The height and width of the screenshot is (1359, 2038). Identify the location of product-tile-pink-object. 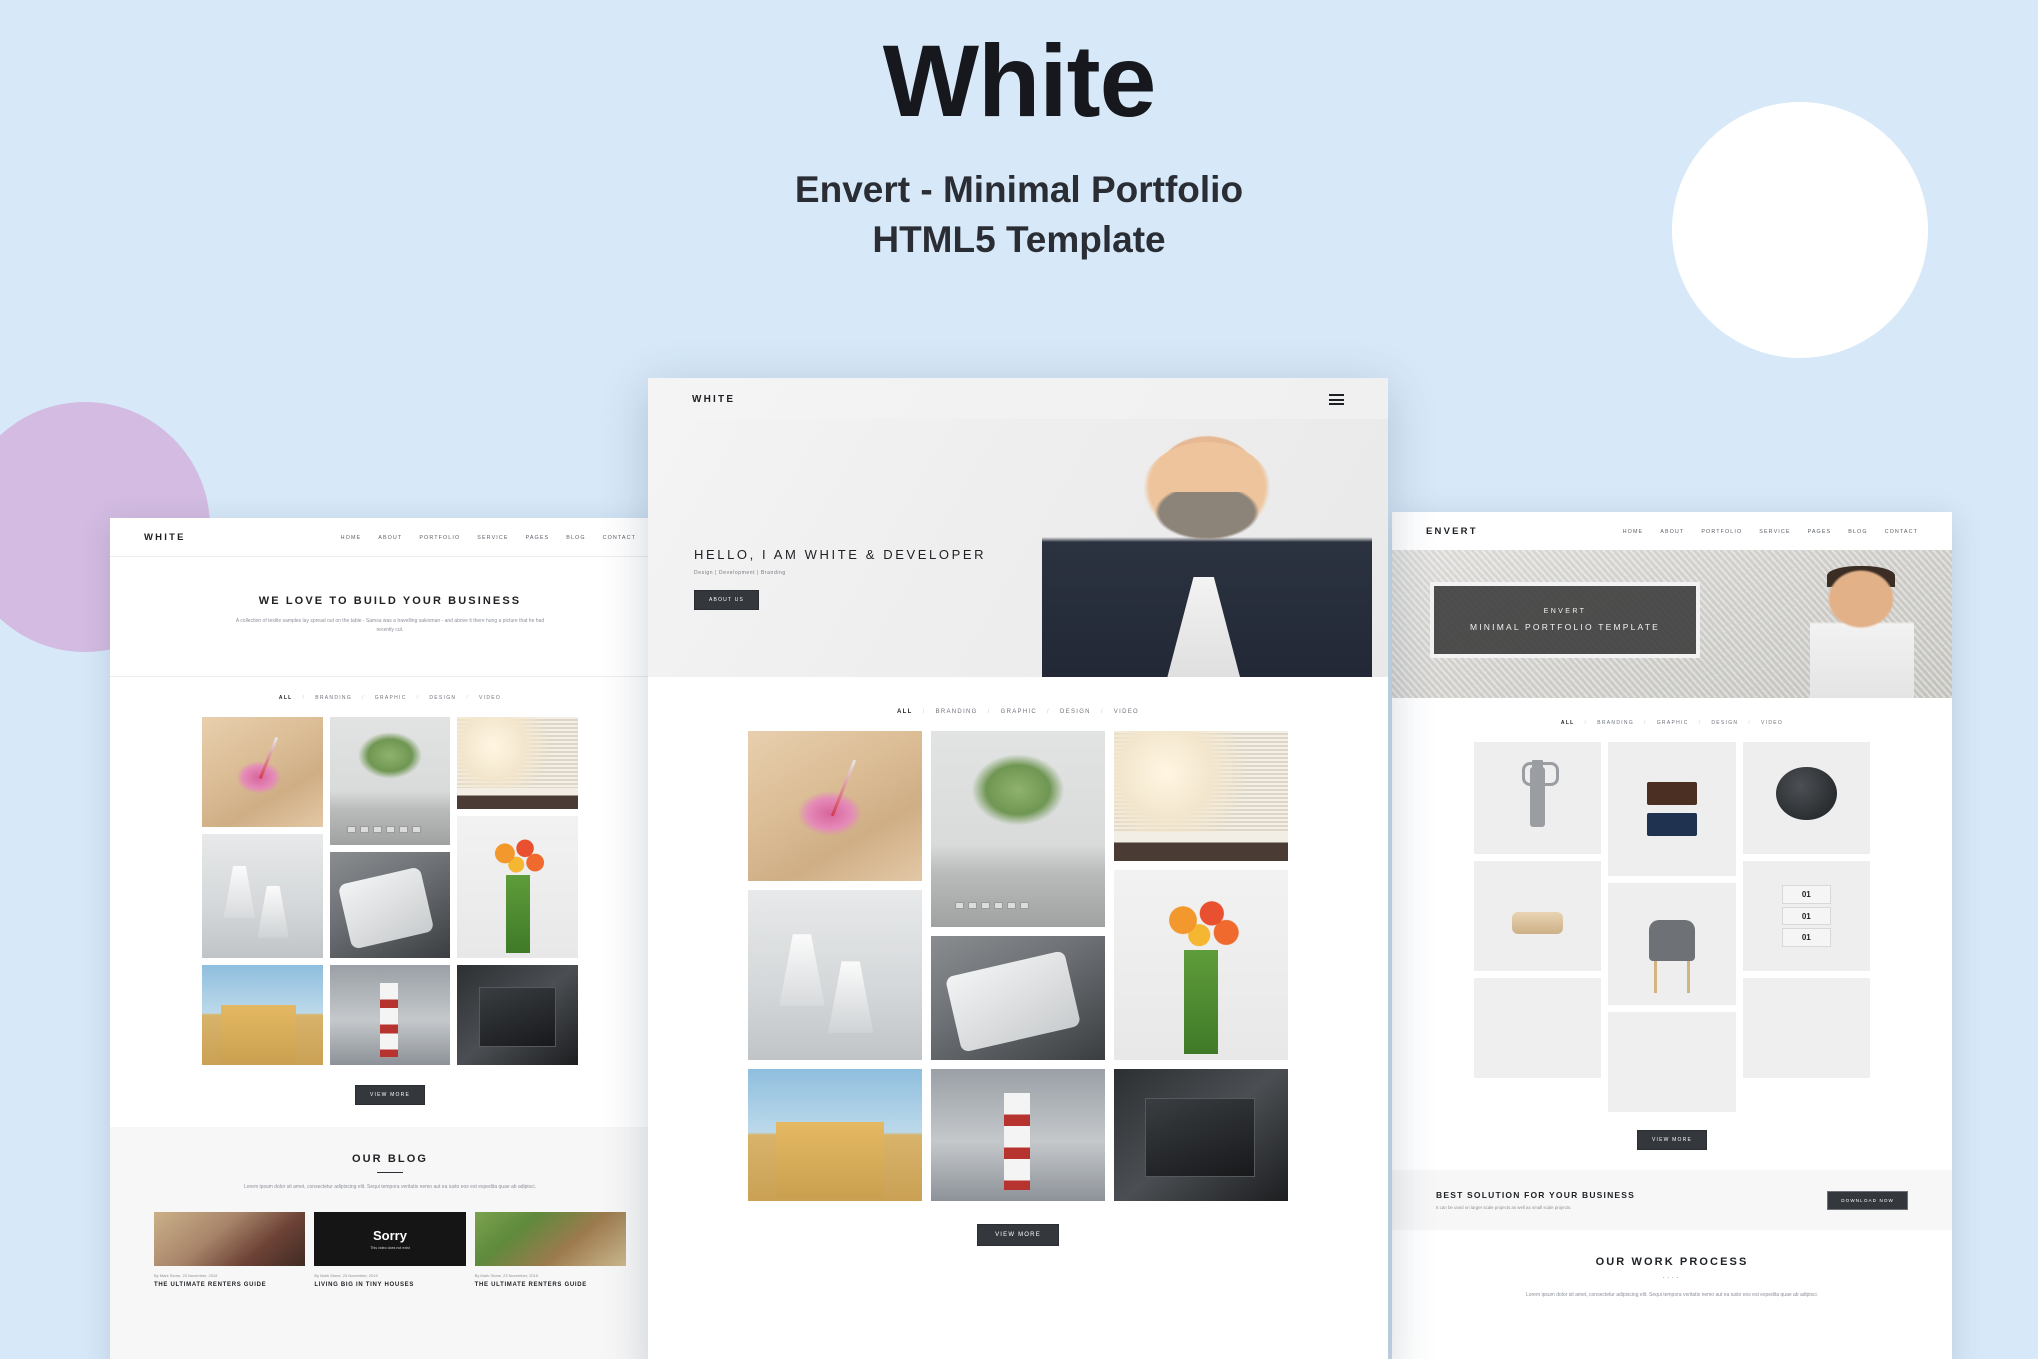
(1538, 1028).